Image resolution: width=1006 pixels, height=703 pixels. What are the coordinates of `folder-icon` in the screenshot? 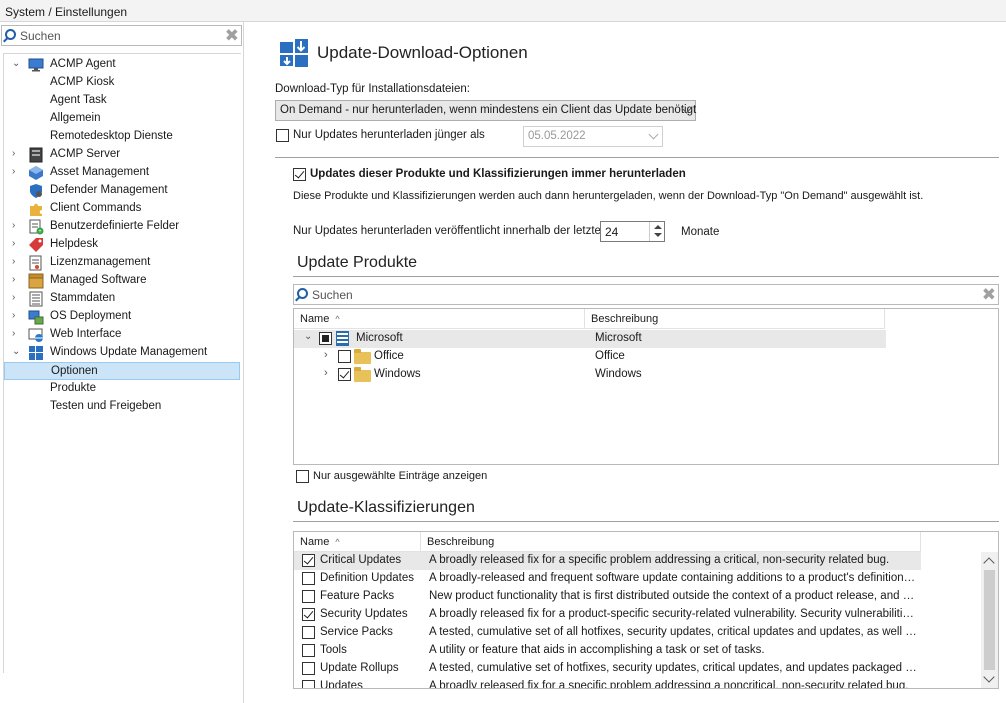 It's located at (362, 374).